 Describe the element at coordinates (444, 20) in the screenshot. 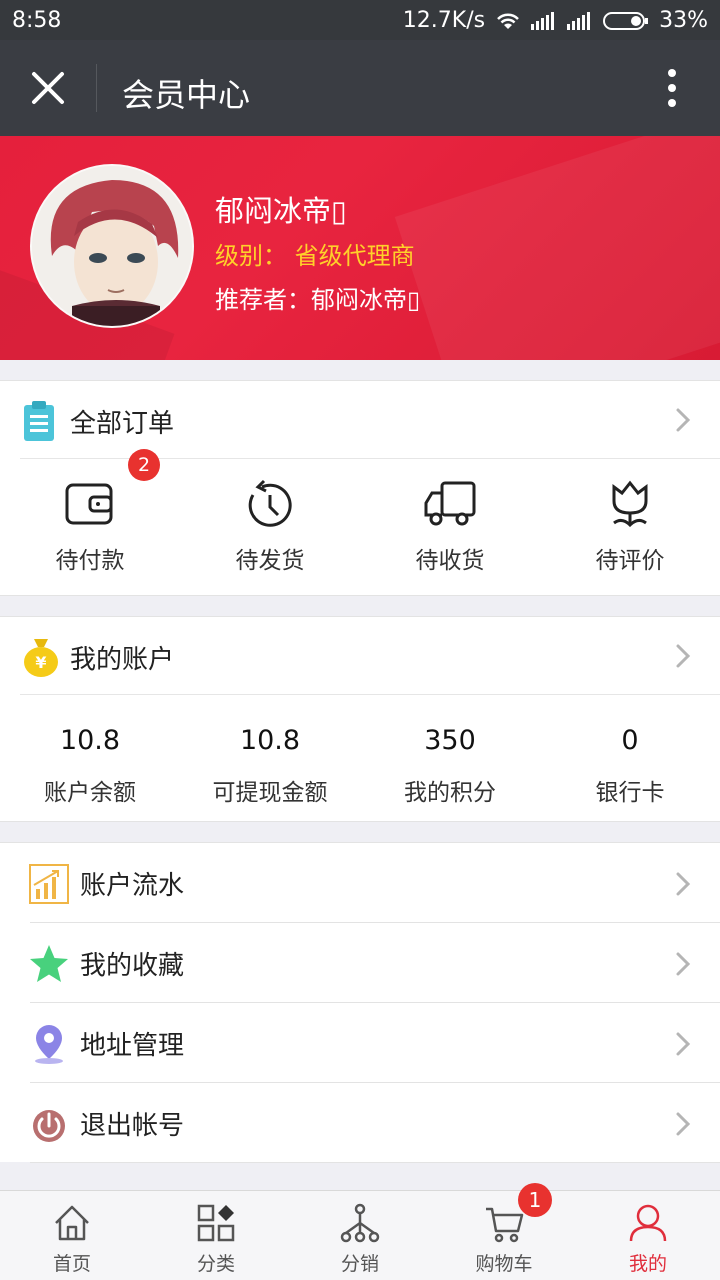

I see `network-speed: 12.7K/s` at that location.